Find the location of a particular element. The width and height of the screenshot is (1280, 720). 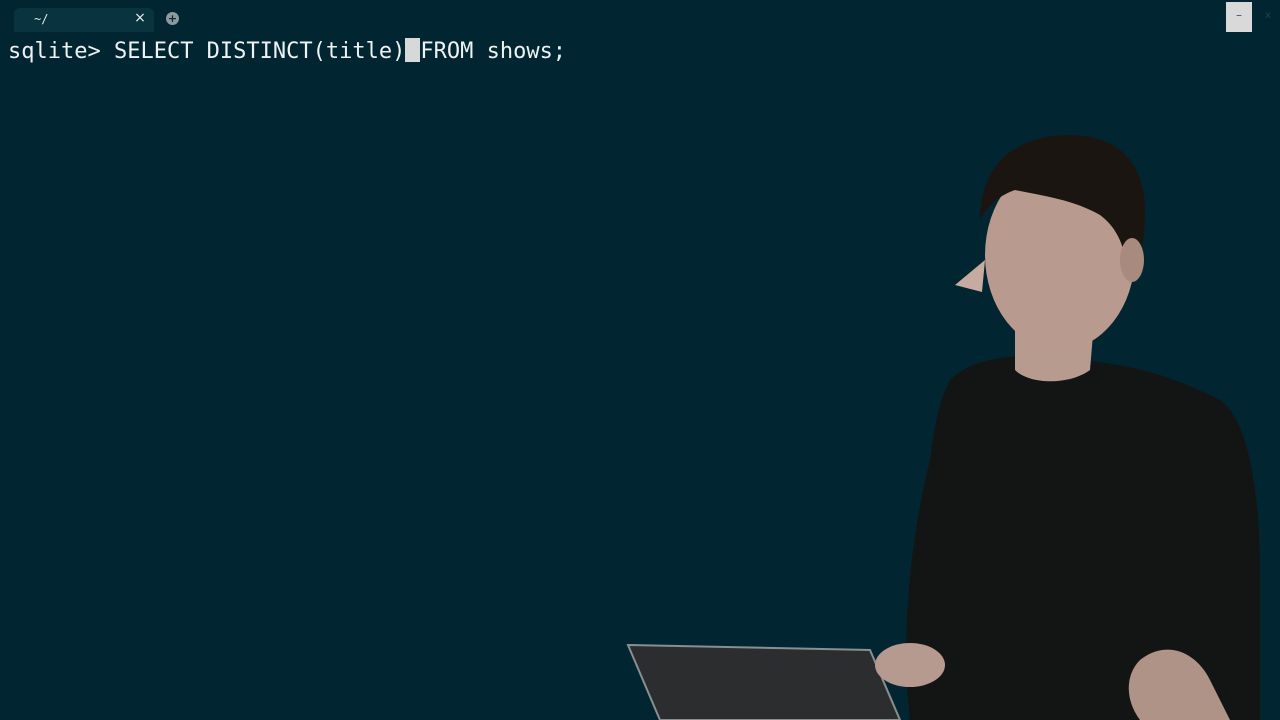

presenter-nose is located at coordinates (970, 276).